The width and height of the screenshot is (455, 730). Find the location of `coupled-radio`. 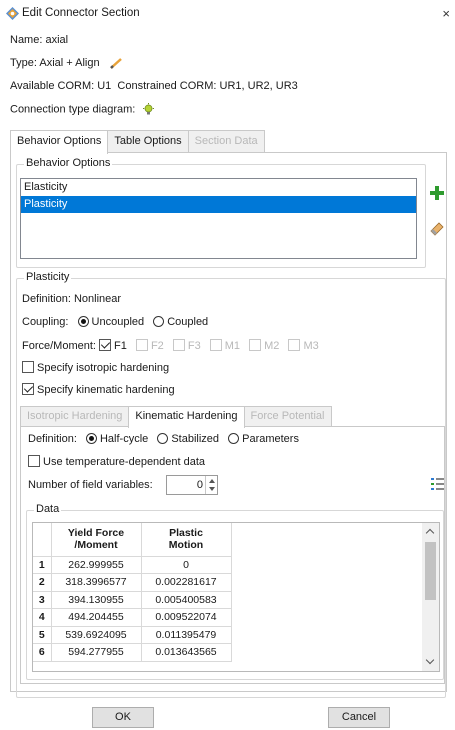

coupled-radio is located at coordinates (159, 321).